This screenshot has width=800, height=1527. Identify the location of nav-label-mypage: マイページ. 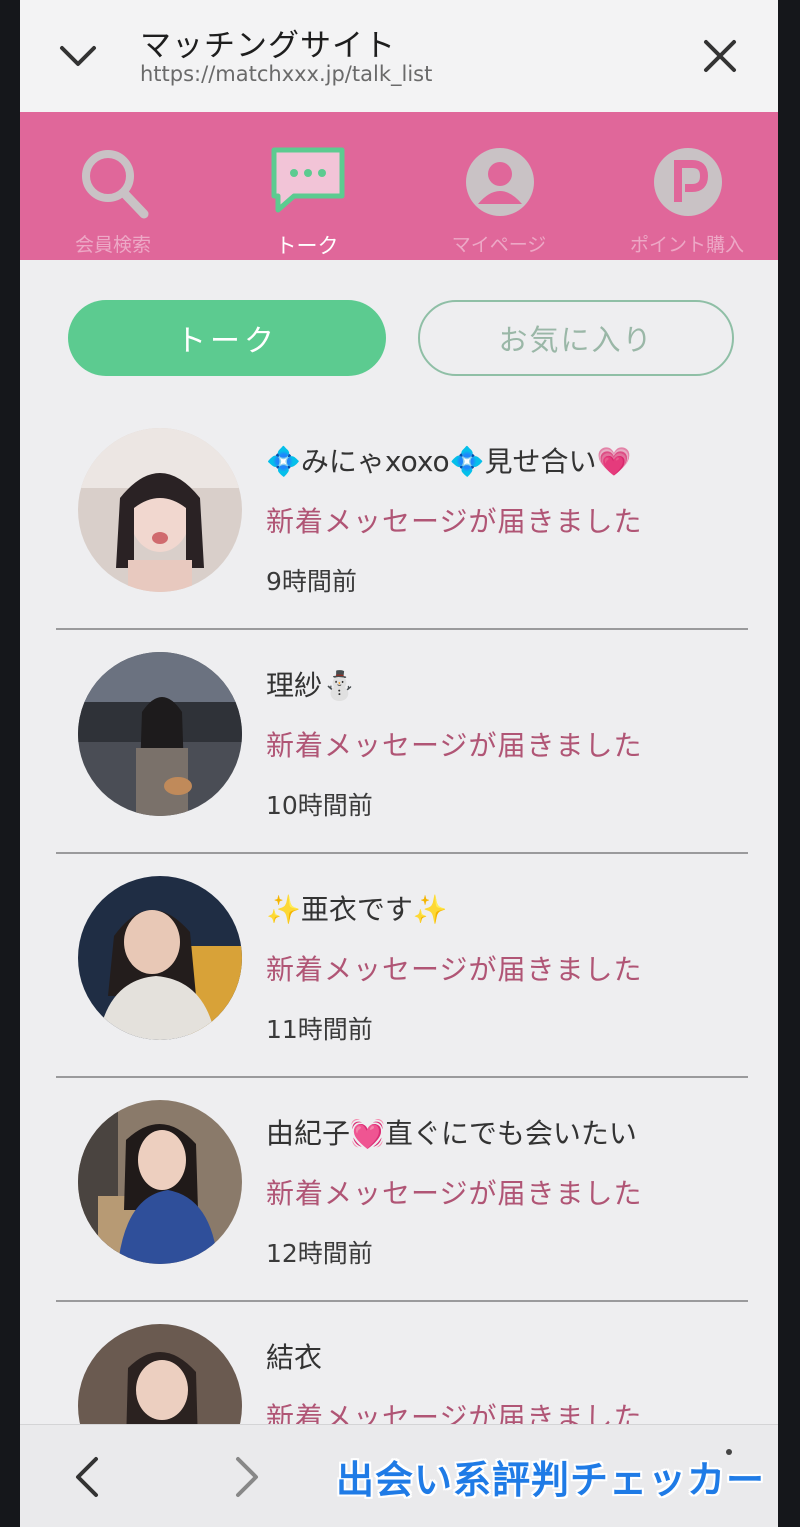
(499, 245).